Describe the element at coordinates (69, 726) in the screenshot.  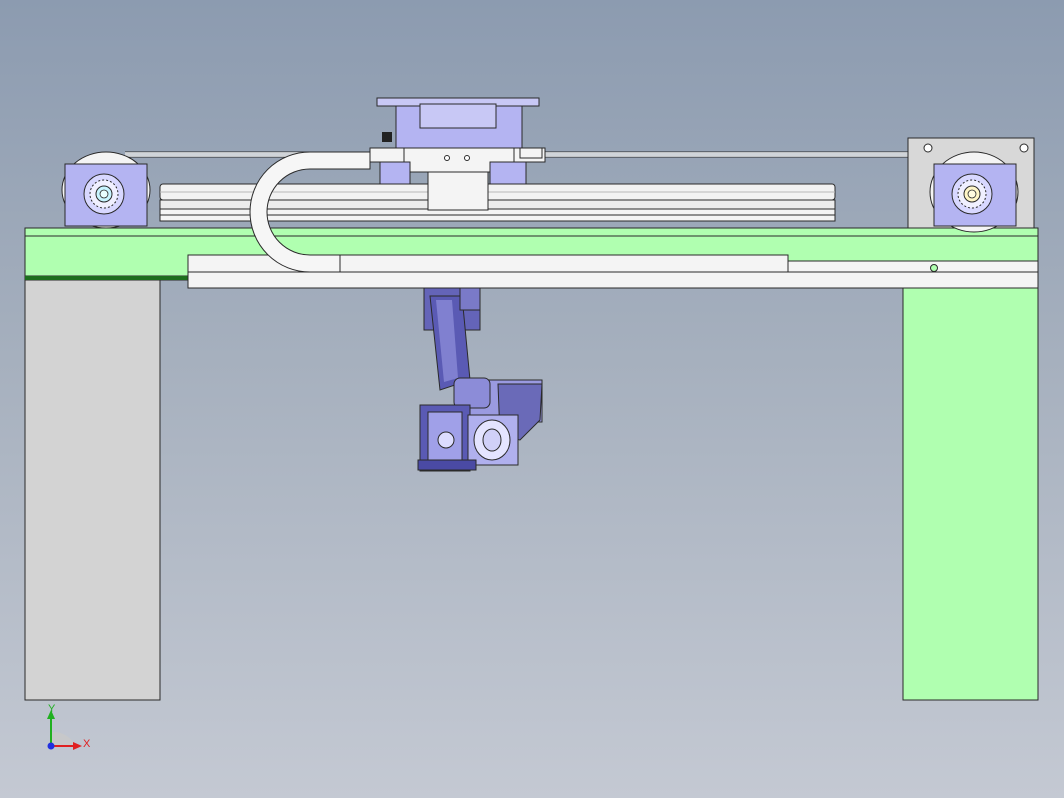
I see `coordinate-triad-icon: Y X` at that location.